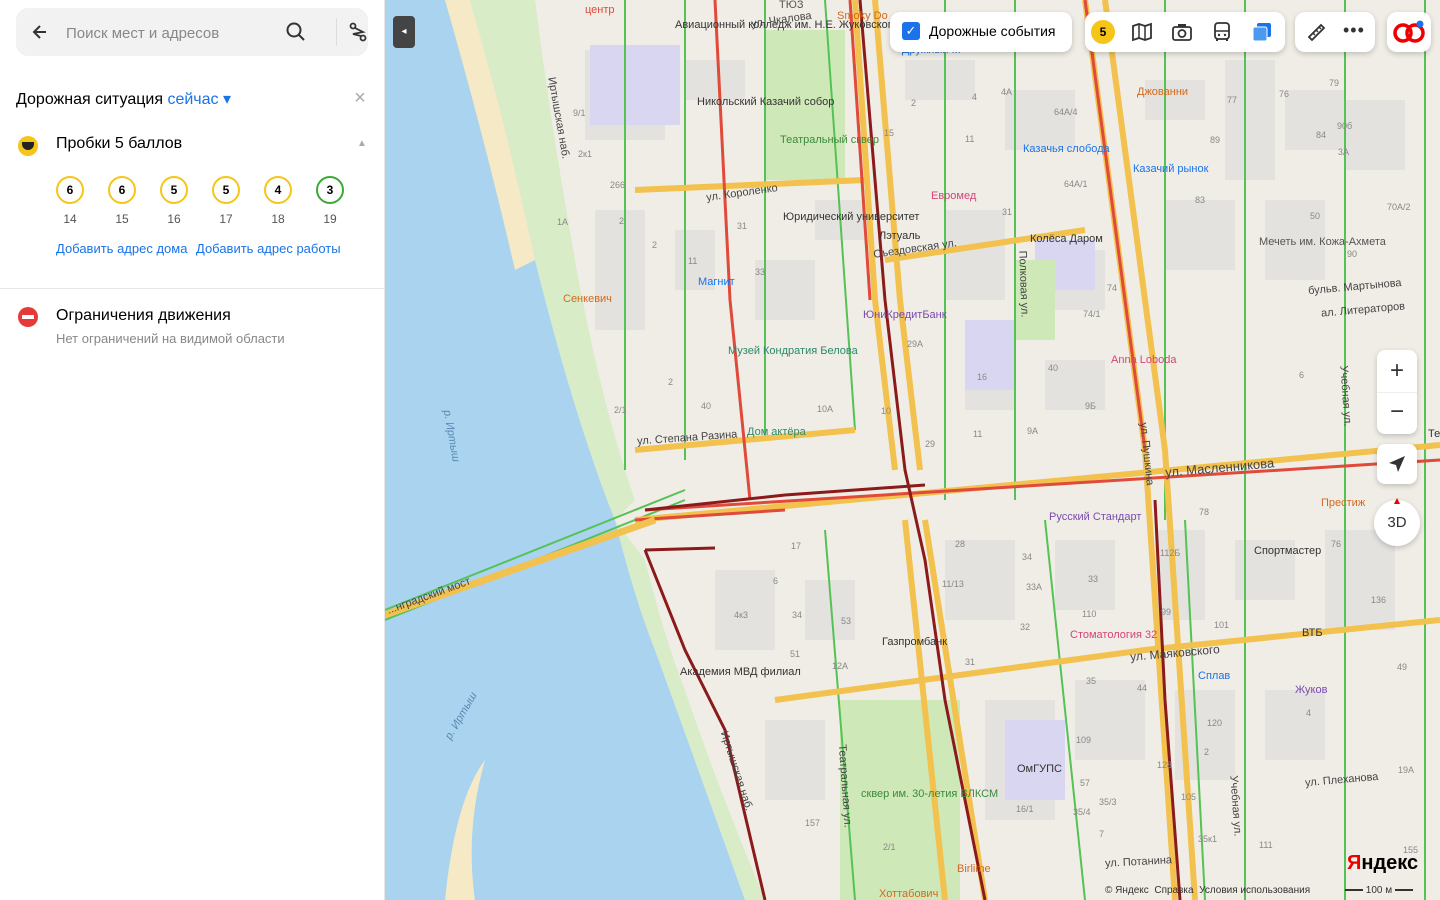 Image resolution: width=1440 pixels, height=900 pixels. Describe the element at coordinates (1102, 834) in the screenshot. I see `house-number: 7` at that location.